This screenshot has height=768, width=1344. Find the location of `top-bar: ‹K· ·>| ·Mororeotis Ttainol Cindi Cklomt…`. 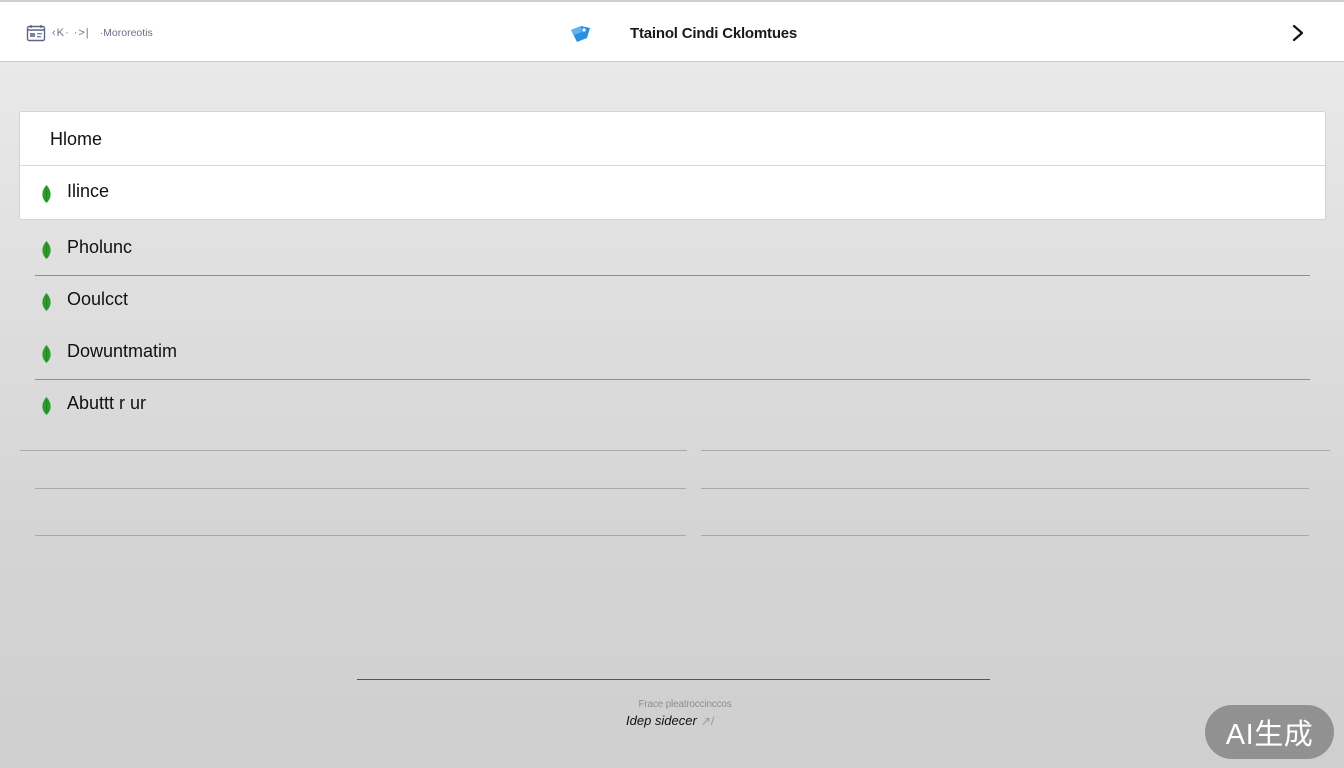

top-bar: ‹K· ·>| ·Mororeotis Ttainol Cindi Cklomt… is located at coordinates (672, 31).